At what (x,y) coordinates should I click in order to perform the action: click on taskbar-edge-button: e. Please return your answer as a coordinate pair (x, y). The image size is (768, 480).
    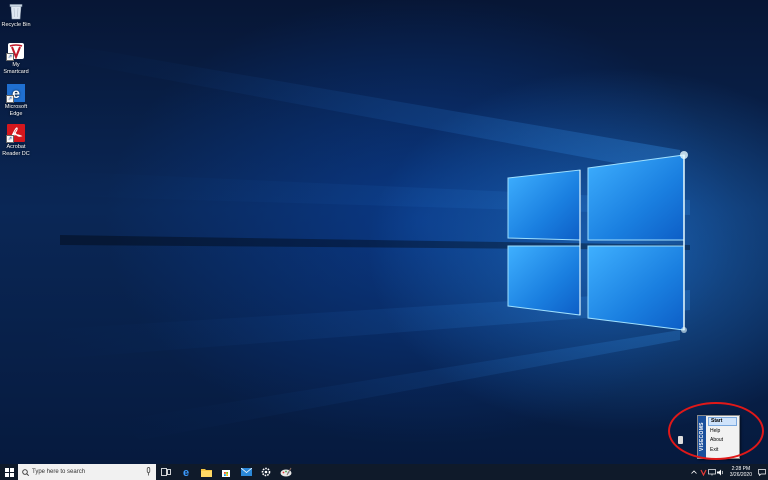
    Looking at the image, I should click on (186, 472).